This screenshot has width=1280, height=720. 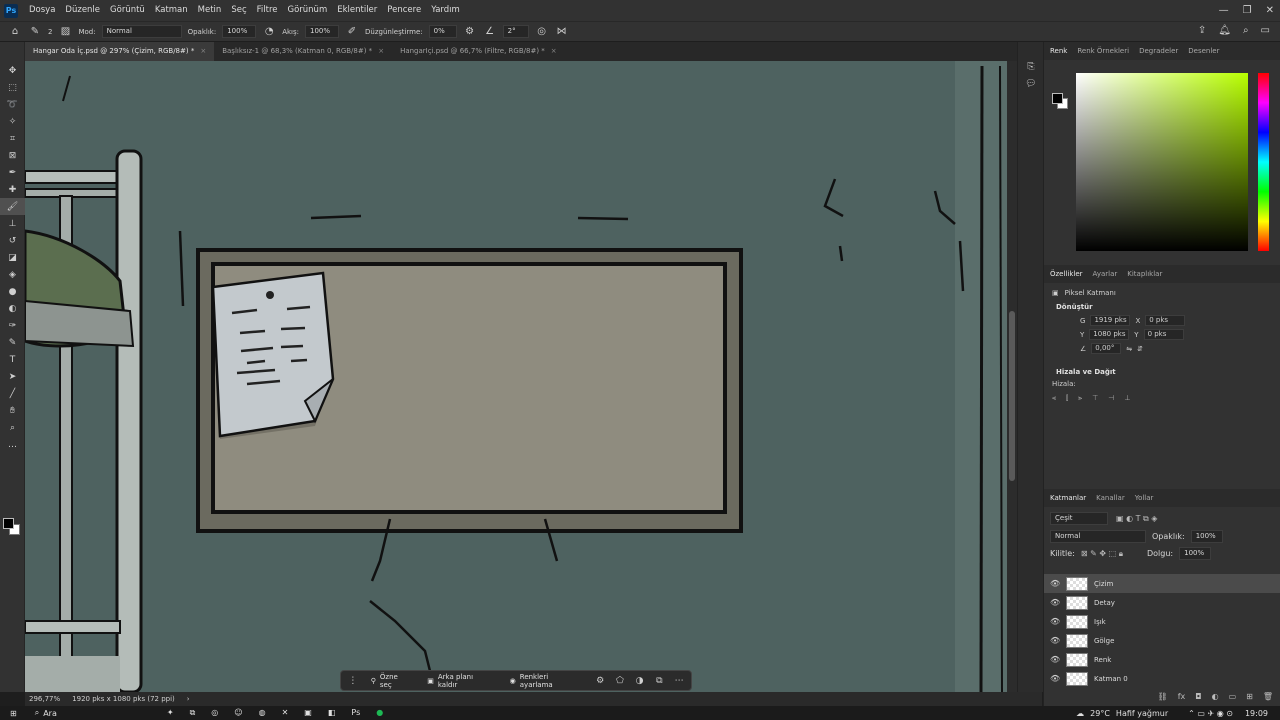 What do you see at coordinates (1079, 518) in the screenshot?
I see `layer-filter-select: Çeşit` at bounding box center [1079, 518].